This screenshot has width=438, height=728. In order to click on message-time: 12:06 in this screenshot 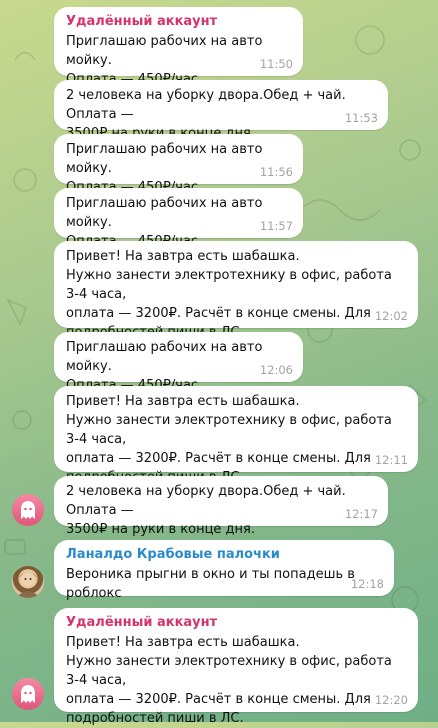, I will do `click(276, 370)`.